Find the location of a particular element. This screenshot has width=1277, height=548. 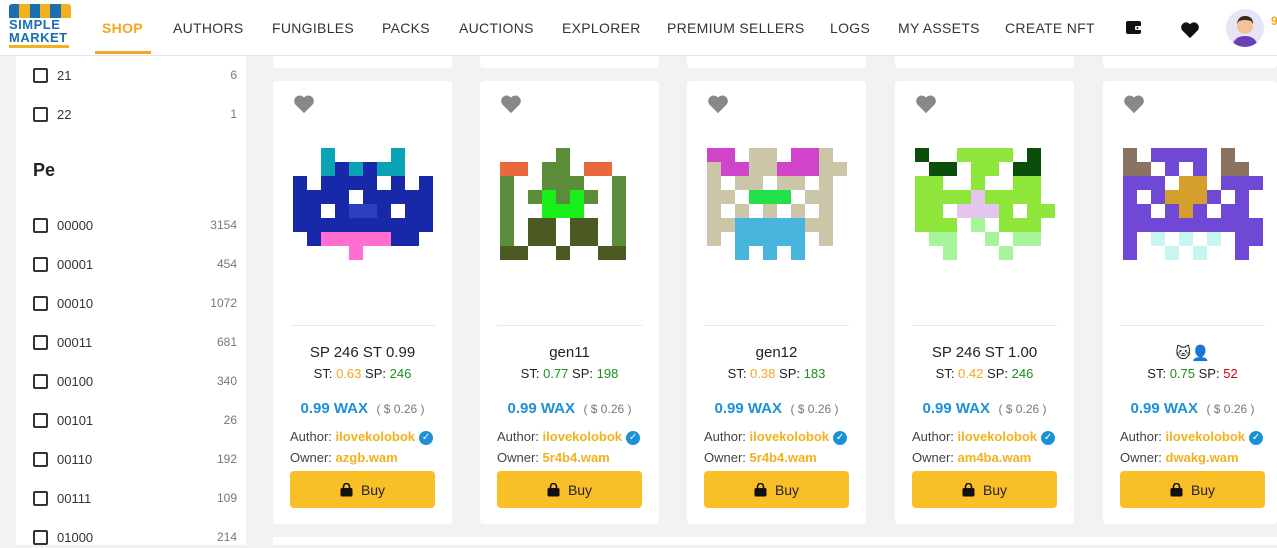

nft-author: Author: ilovekolobok ✓ is located at coordinates (569, 437).